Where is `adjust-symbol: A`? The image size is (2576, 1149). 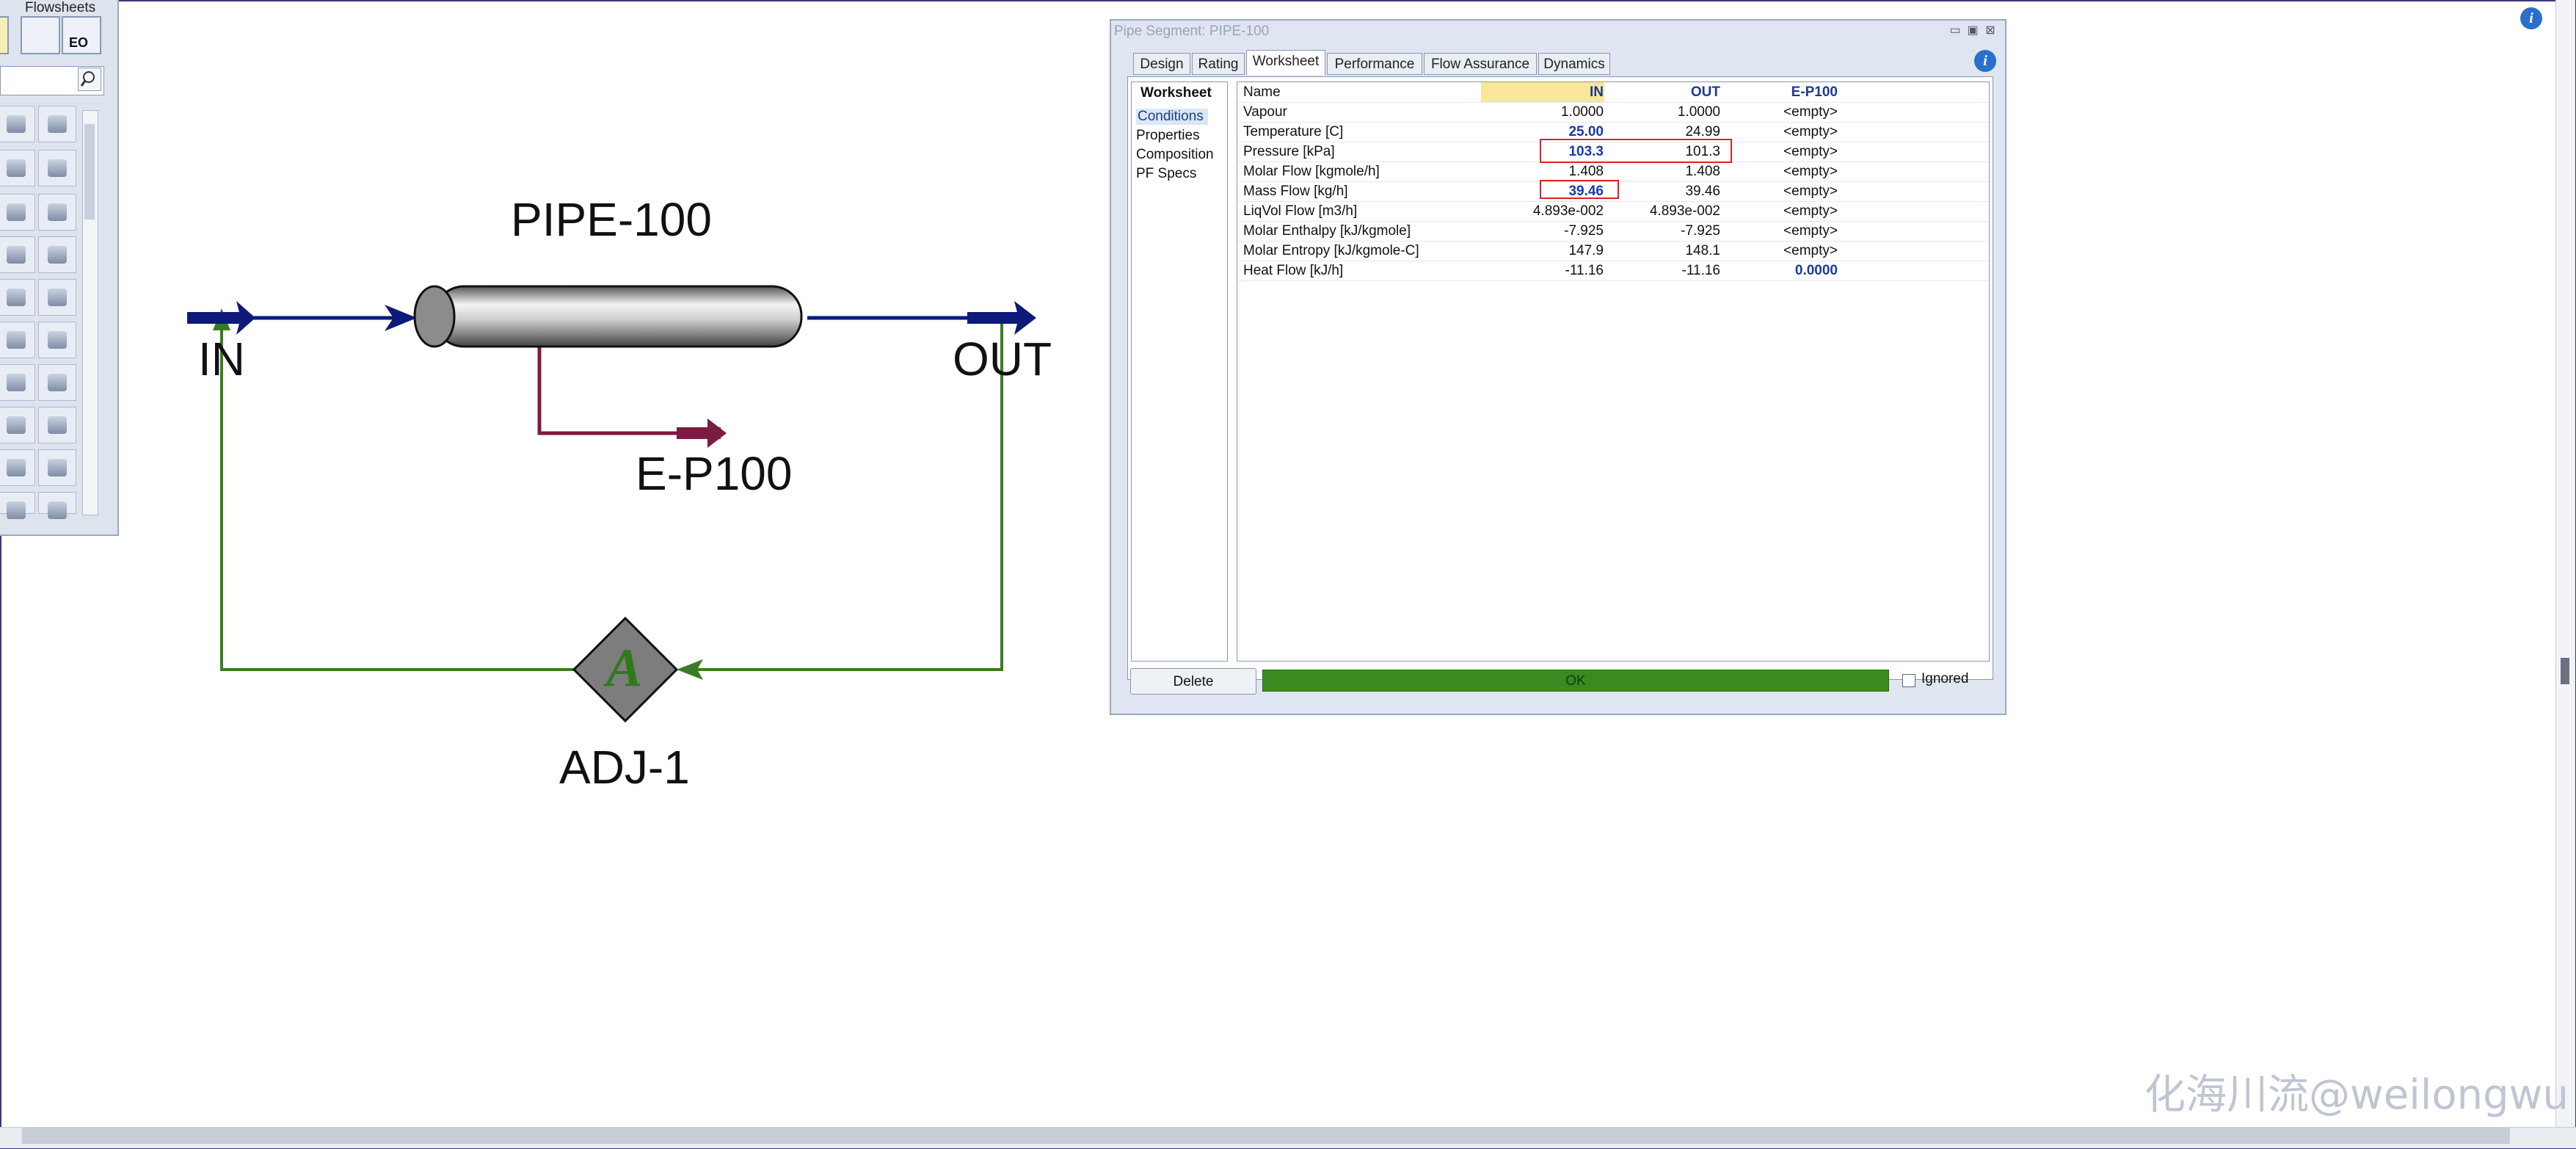
adjust-symbol: A is located at coordinates (624, 668).